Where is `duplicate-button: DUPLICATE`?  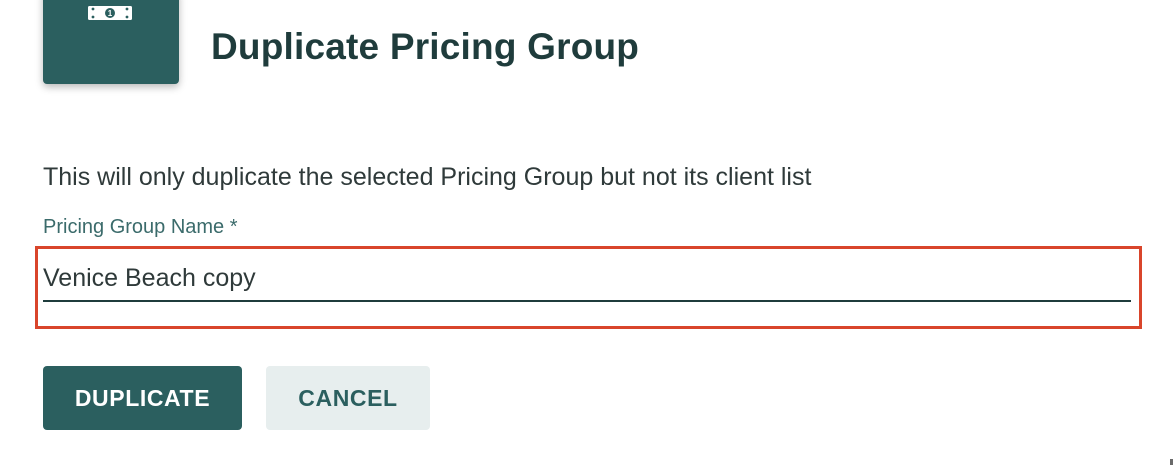
duplicate-button: DUPLICATE is located at coordinates (142, 398).